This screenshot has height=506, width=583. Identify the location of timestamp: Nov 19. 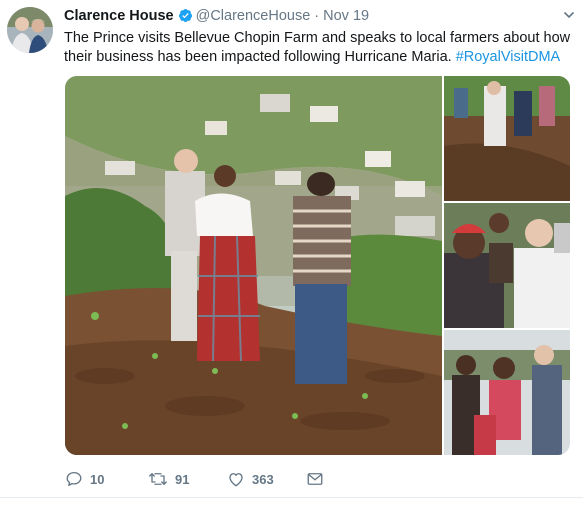
(346, 16).